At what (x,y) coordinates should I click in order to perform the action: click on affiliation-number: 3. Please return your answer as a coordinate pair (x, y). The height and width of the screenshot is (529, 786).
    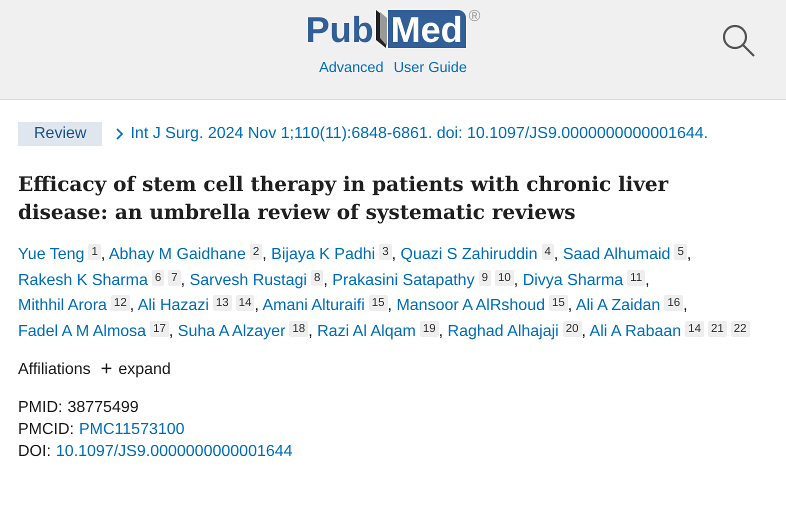
    Looking at the image, I should click on (385, 252).